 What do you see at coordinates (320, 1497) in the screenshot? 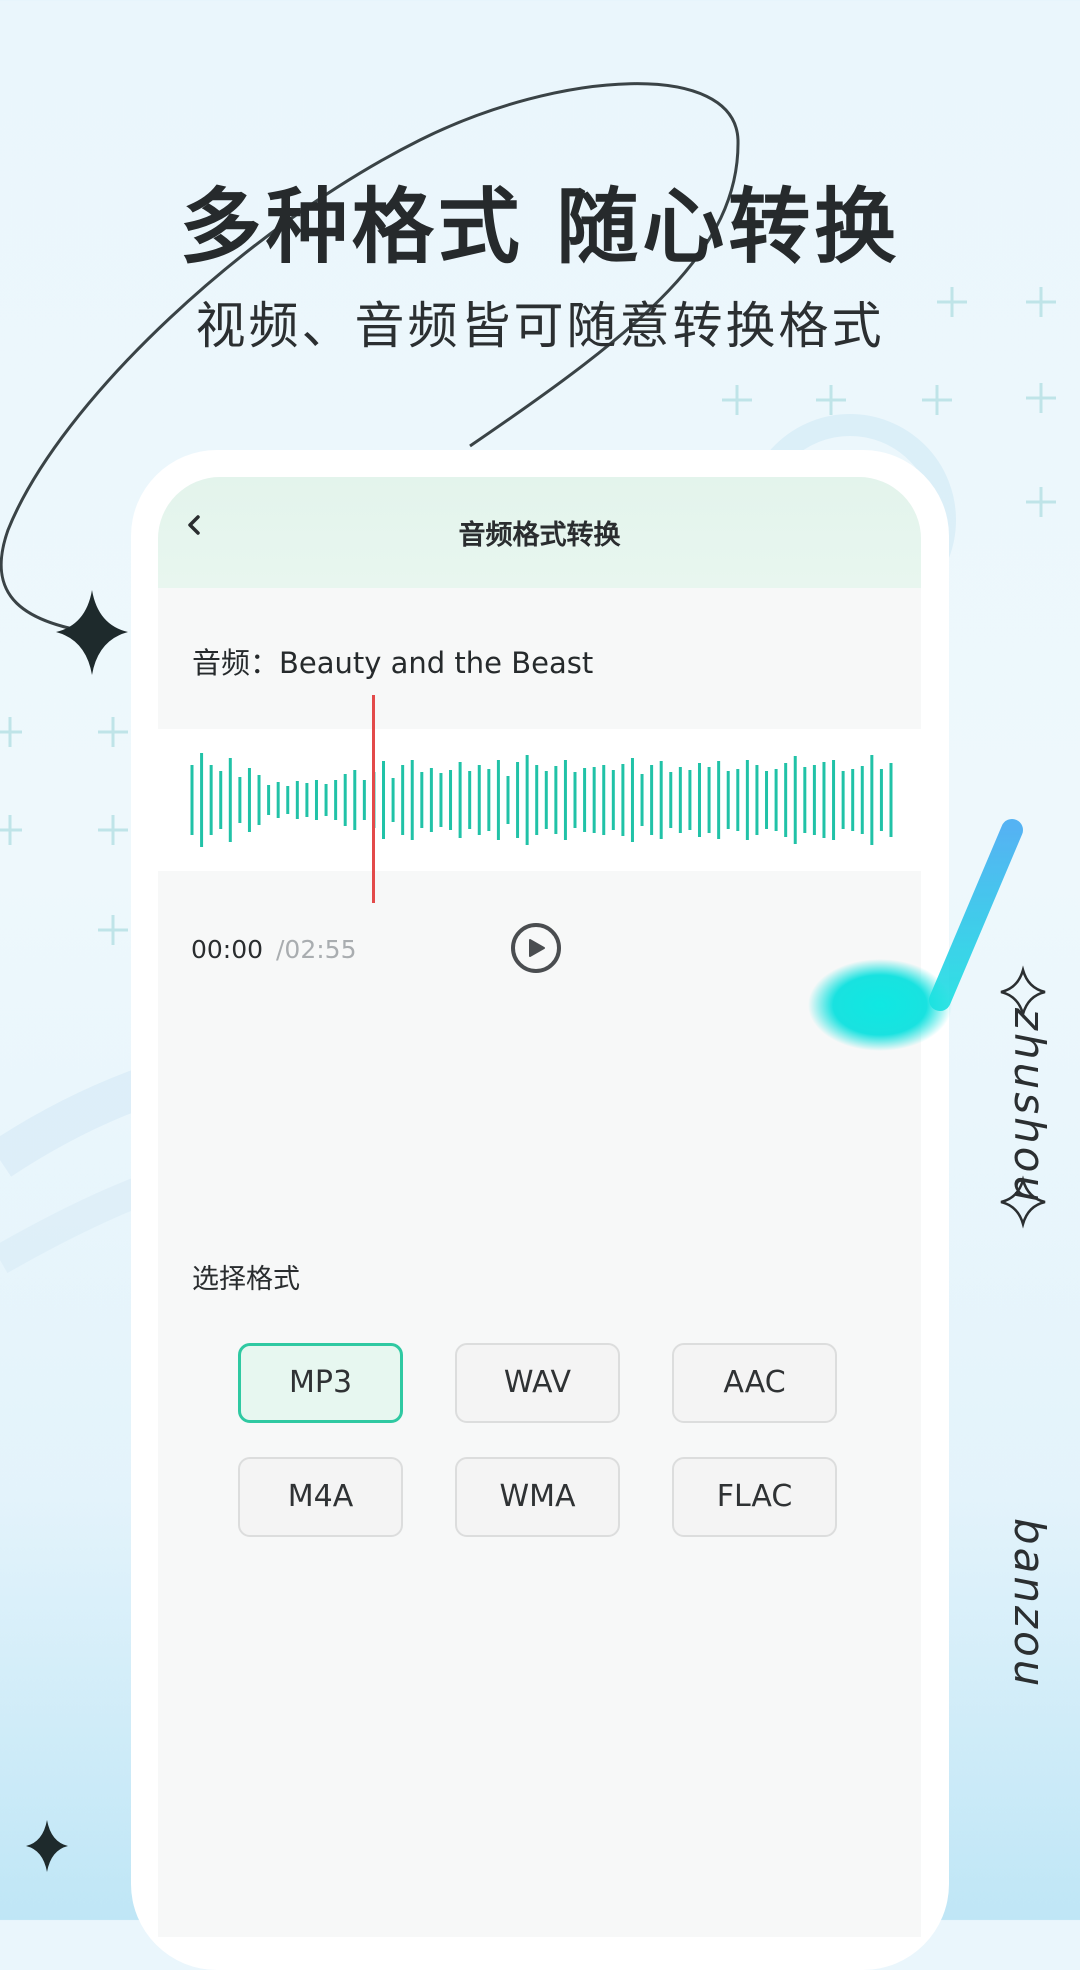
I see `format-option-m4a: M4A` at bounding box center [320, 1497].